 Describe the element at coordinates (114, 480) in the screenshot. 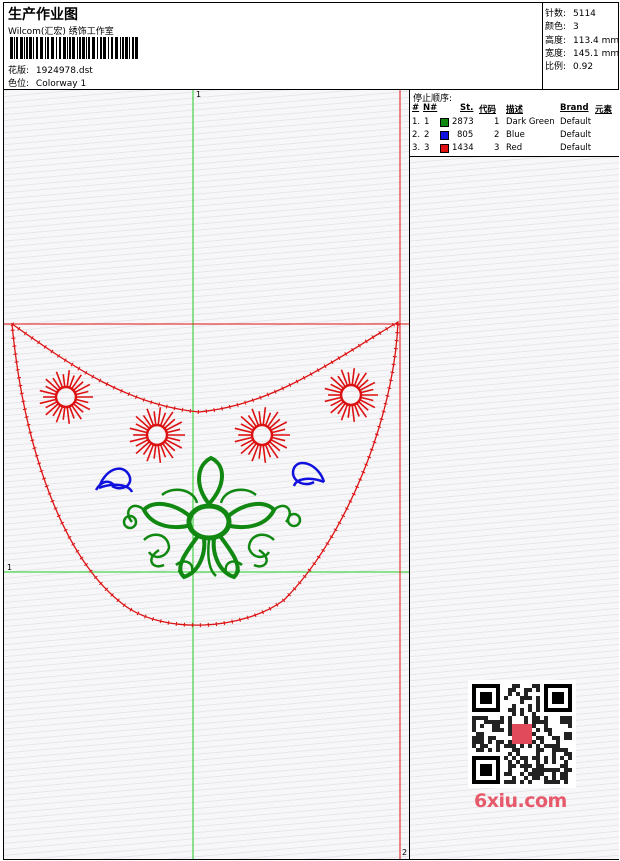

I see `blue-leaf-left` at that location.